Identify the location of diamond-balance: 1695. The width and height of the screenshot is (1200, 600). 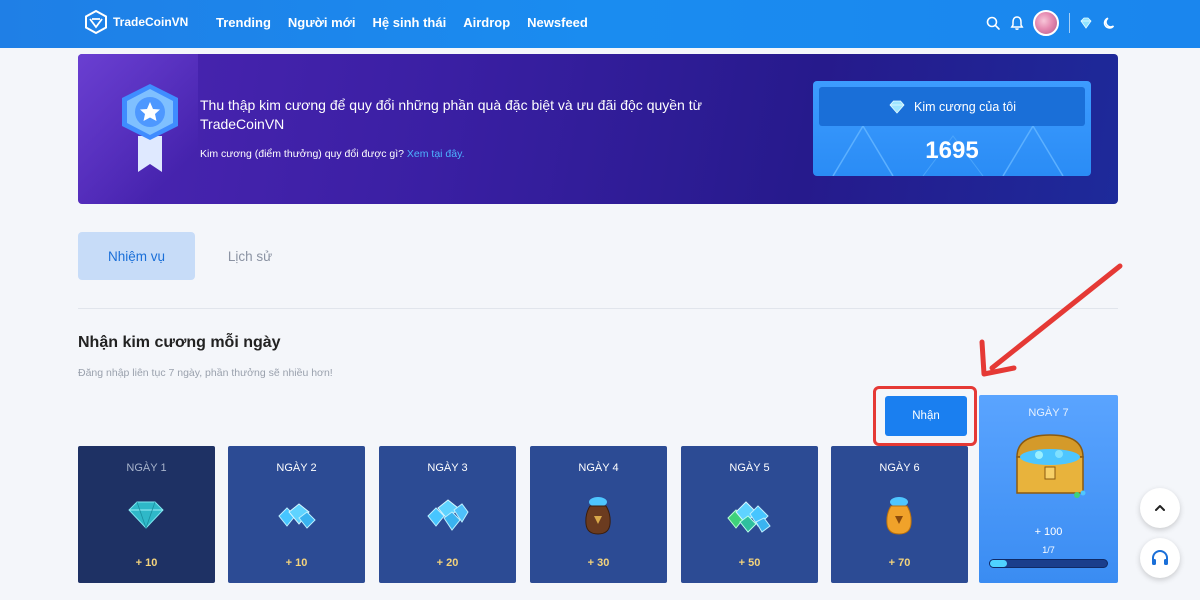
(952, 150).